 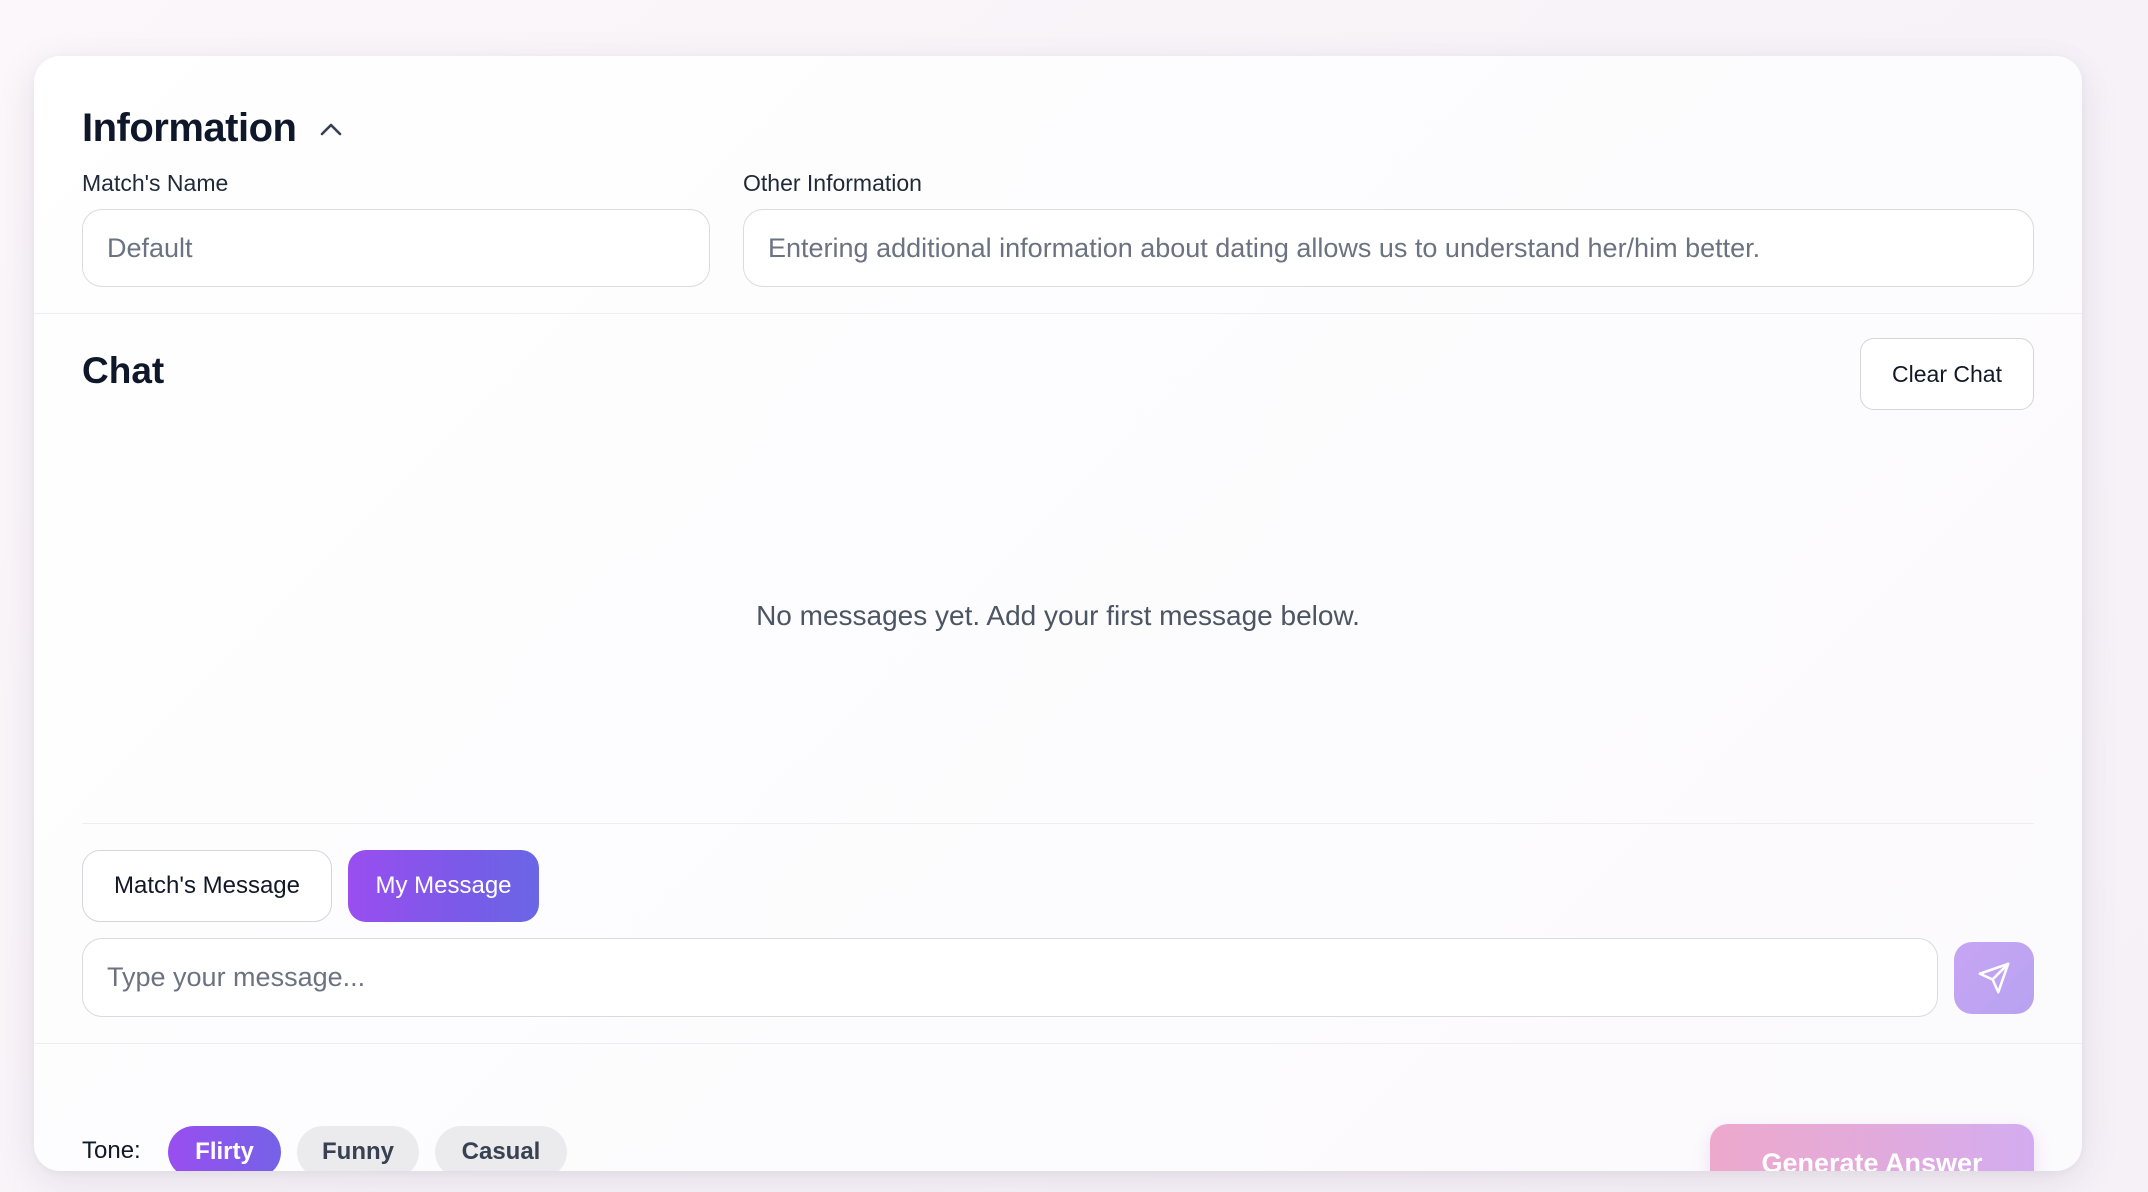 What do you see at coordinates (189, 128) in the screenshot?
I see `information-title: Information` at bounding box center [189, 128].